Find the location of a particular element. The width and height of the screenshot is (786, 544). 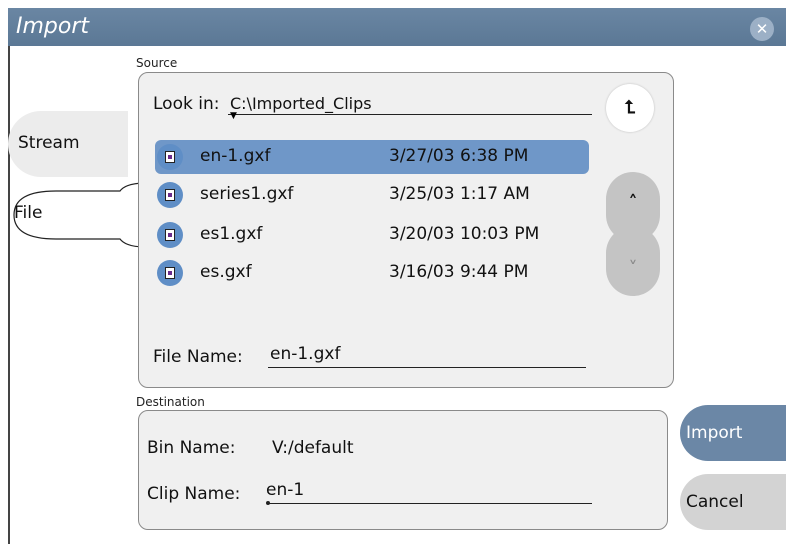

file-row: en-1.gxf 3/27/03 6:38 PM is located at coordinates (372, 157).